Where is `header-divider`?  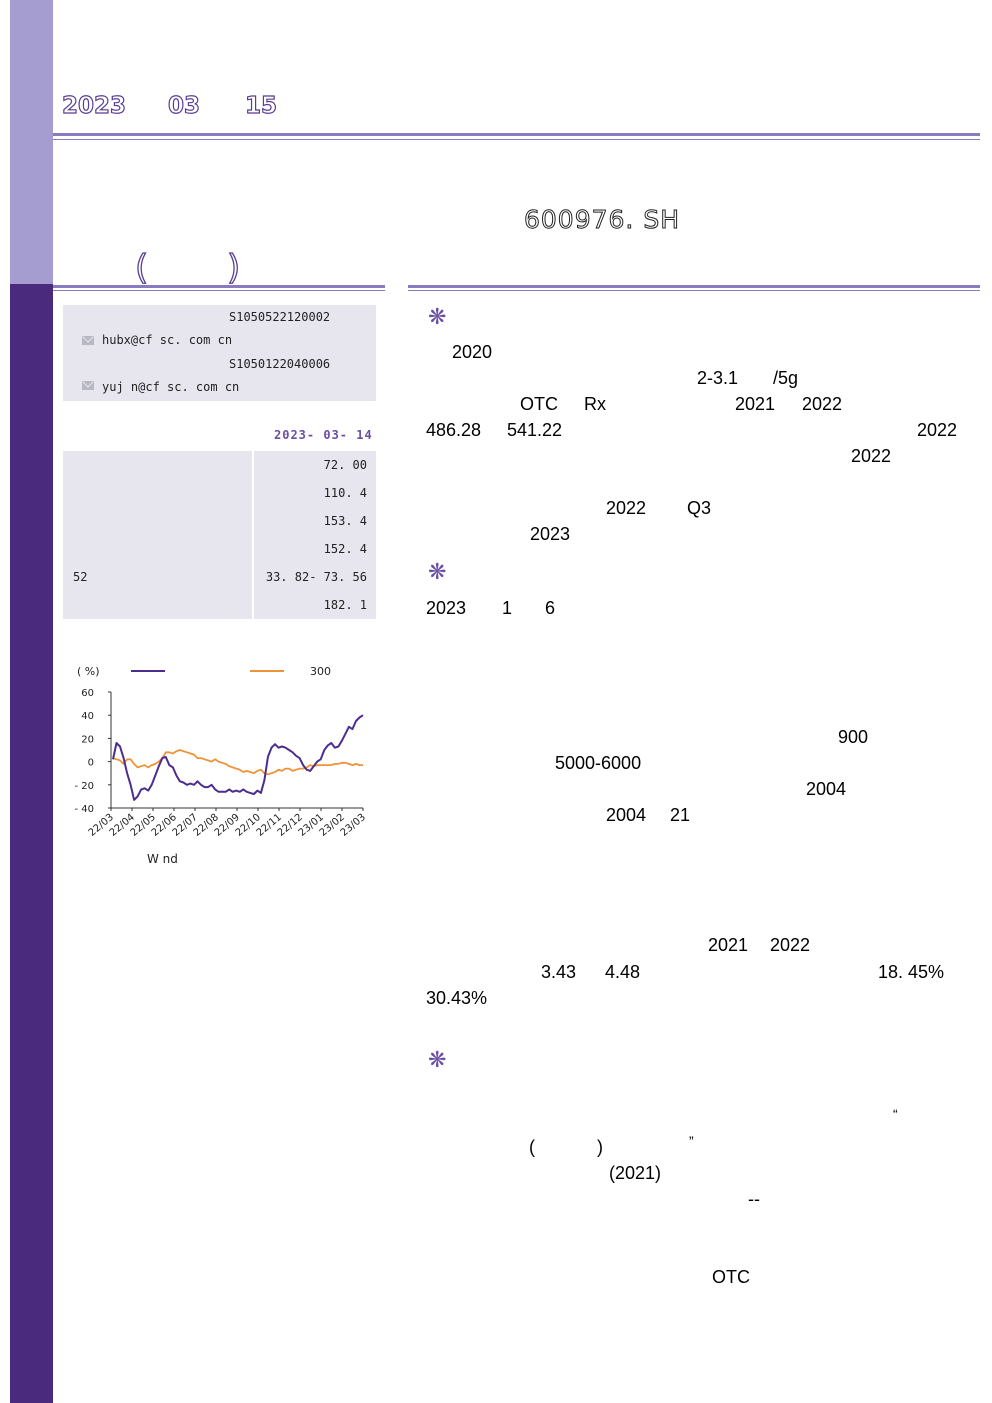
header-divider is located at coordinates (516, 134).